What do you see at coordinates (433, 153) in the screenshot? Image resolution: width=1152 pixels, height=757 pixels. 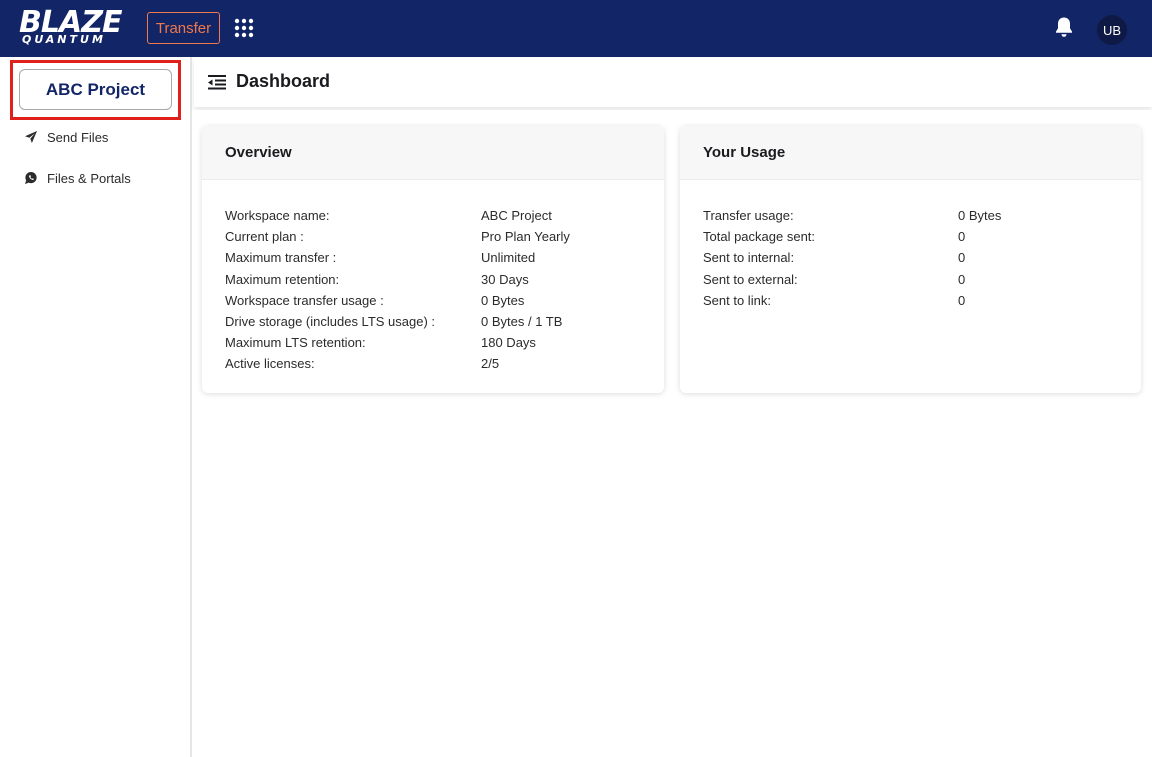 I see `overview-card-title: Overview` at bounding box center [433, 153].